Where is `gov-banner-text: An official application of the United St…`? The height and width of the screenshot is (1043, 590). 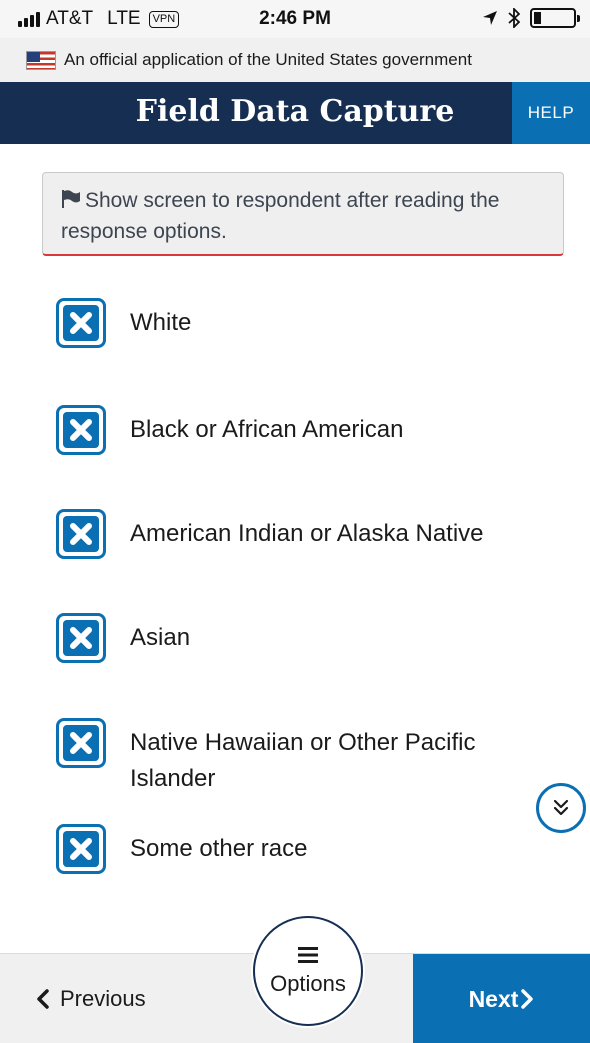 gov-banner-text: An official application of the United St… is located at coordinates (268, 59).